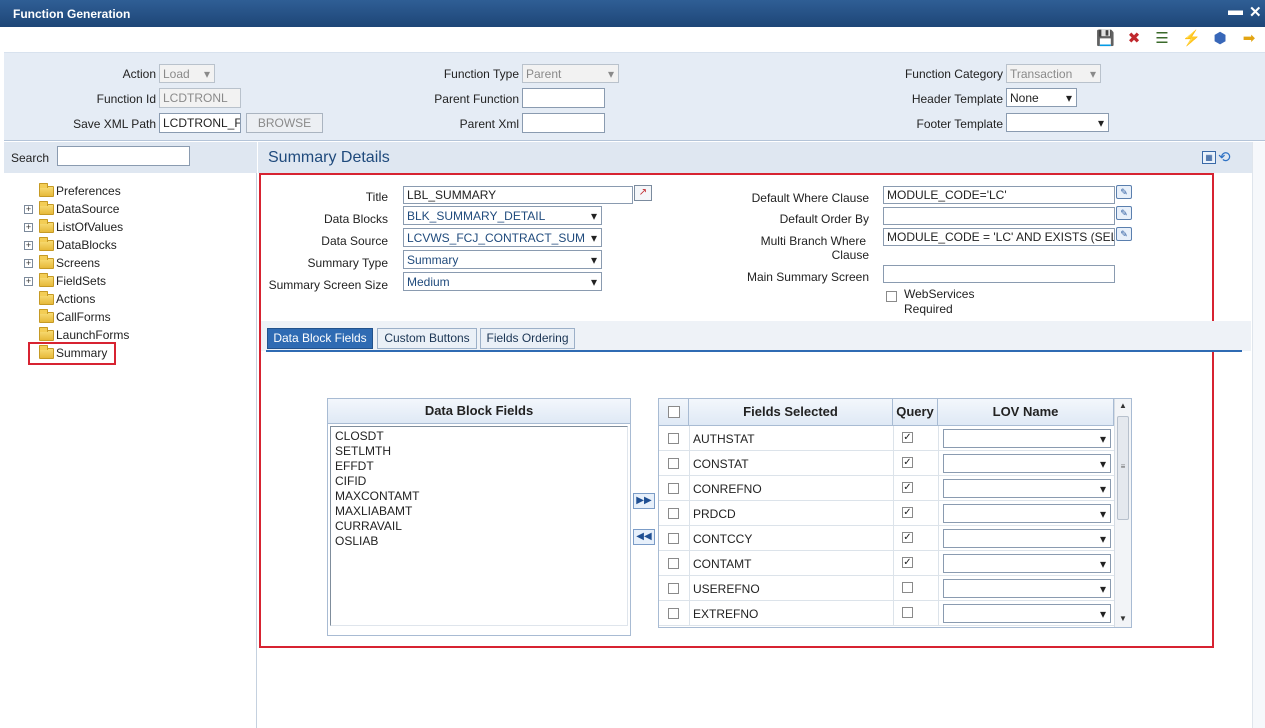 This screenshot has height=728, width=1265. What do you see at coordinates (130, 299) in the screenshot?
I see `tree-item-actions: Actions` at bounding box center [130, 299].